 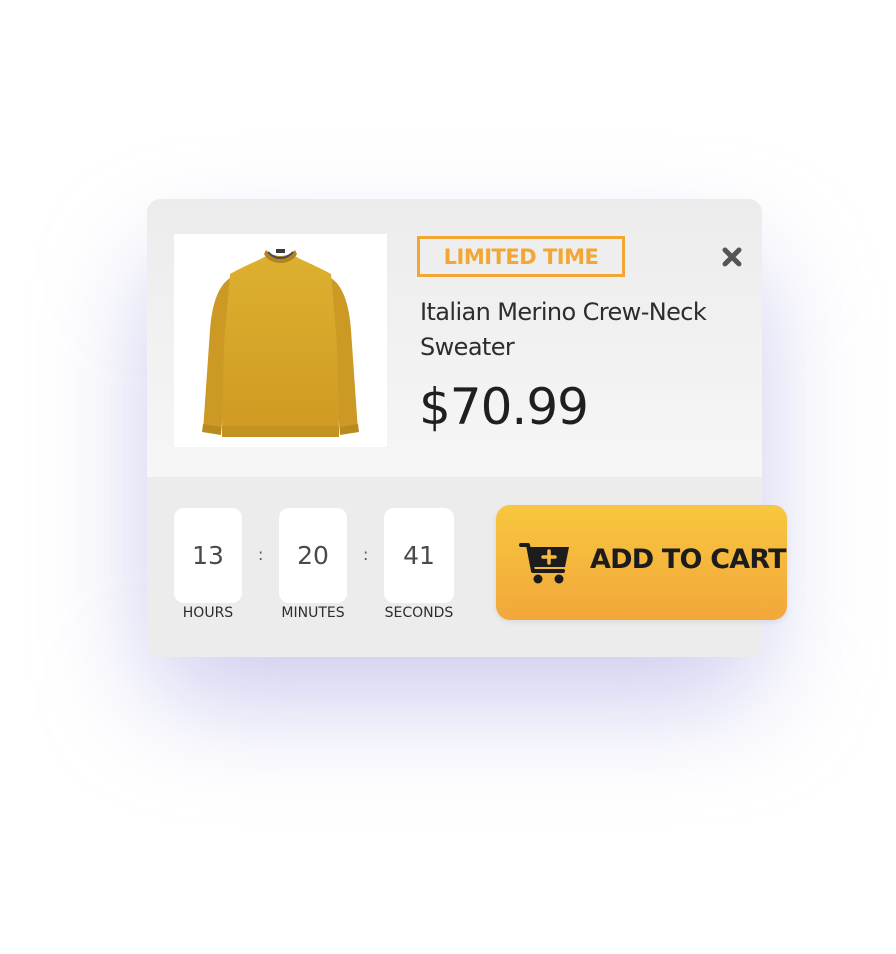 I want to click on product-price: $70.99, so click(x=504, y=407).